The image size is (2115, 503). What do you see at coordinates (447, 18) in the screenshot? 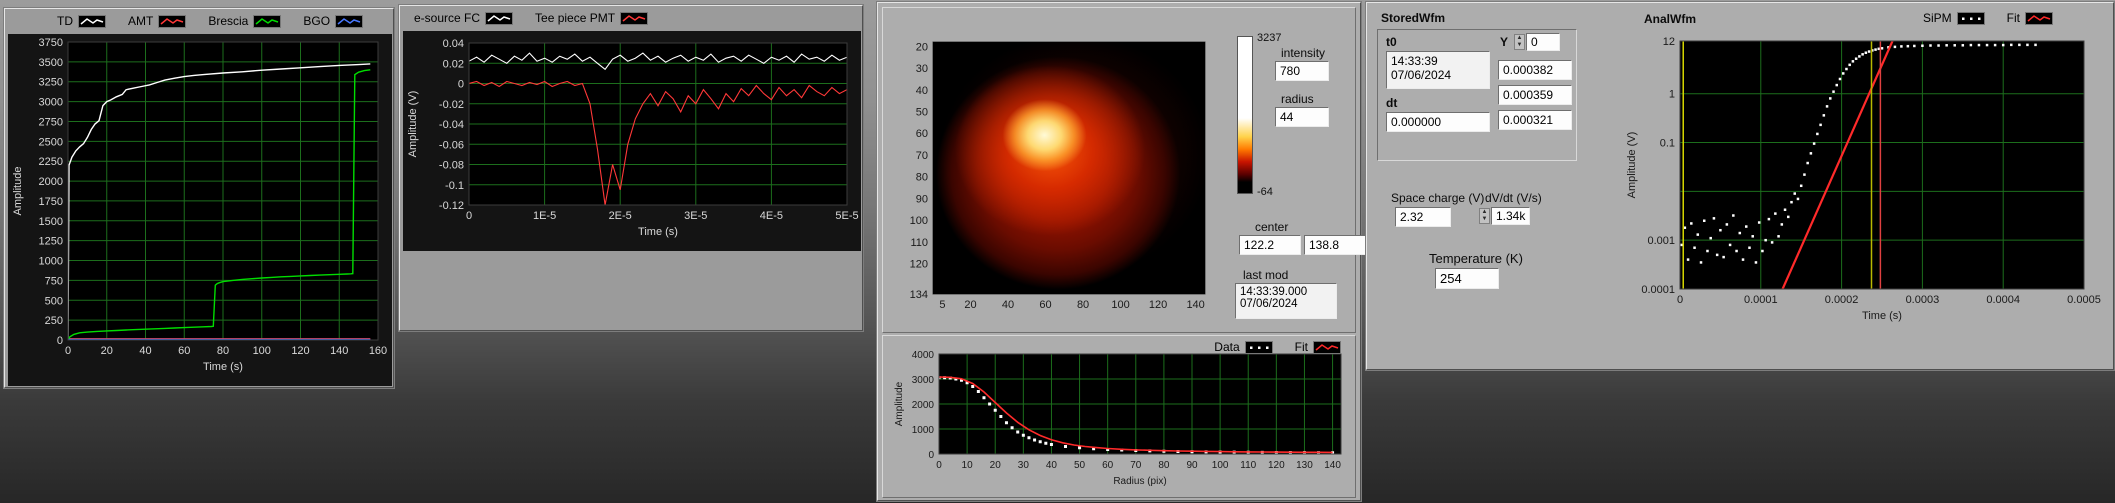
I see `legend-label: e-source FC` at bounding box center [447, 18].